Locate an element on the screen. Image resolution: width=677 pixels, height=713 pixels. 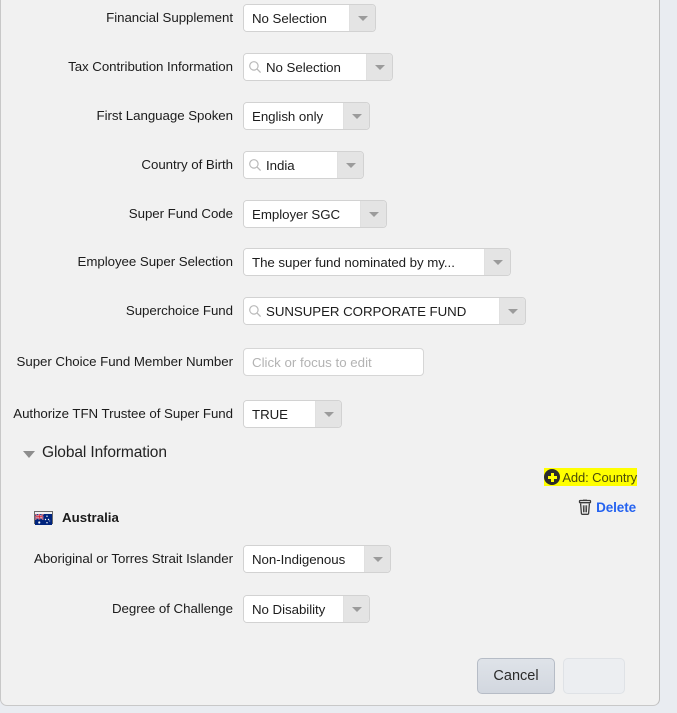
field-label-aboriginal-or-torres-strait-islander: Aboriginal or Torres Strait Islander is located at coordinates (133, 558).